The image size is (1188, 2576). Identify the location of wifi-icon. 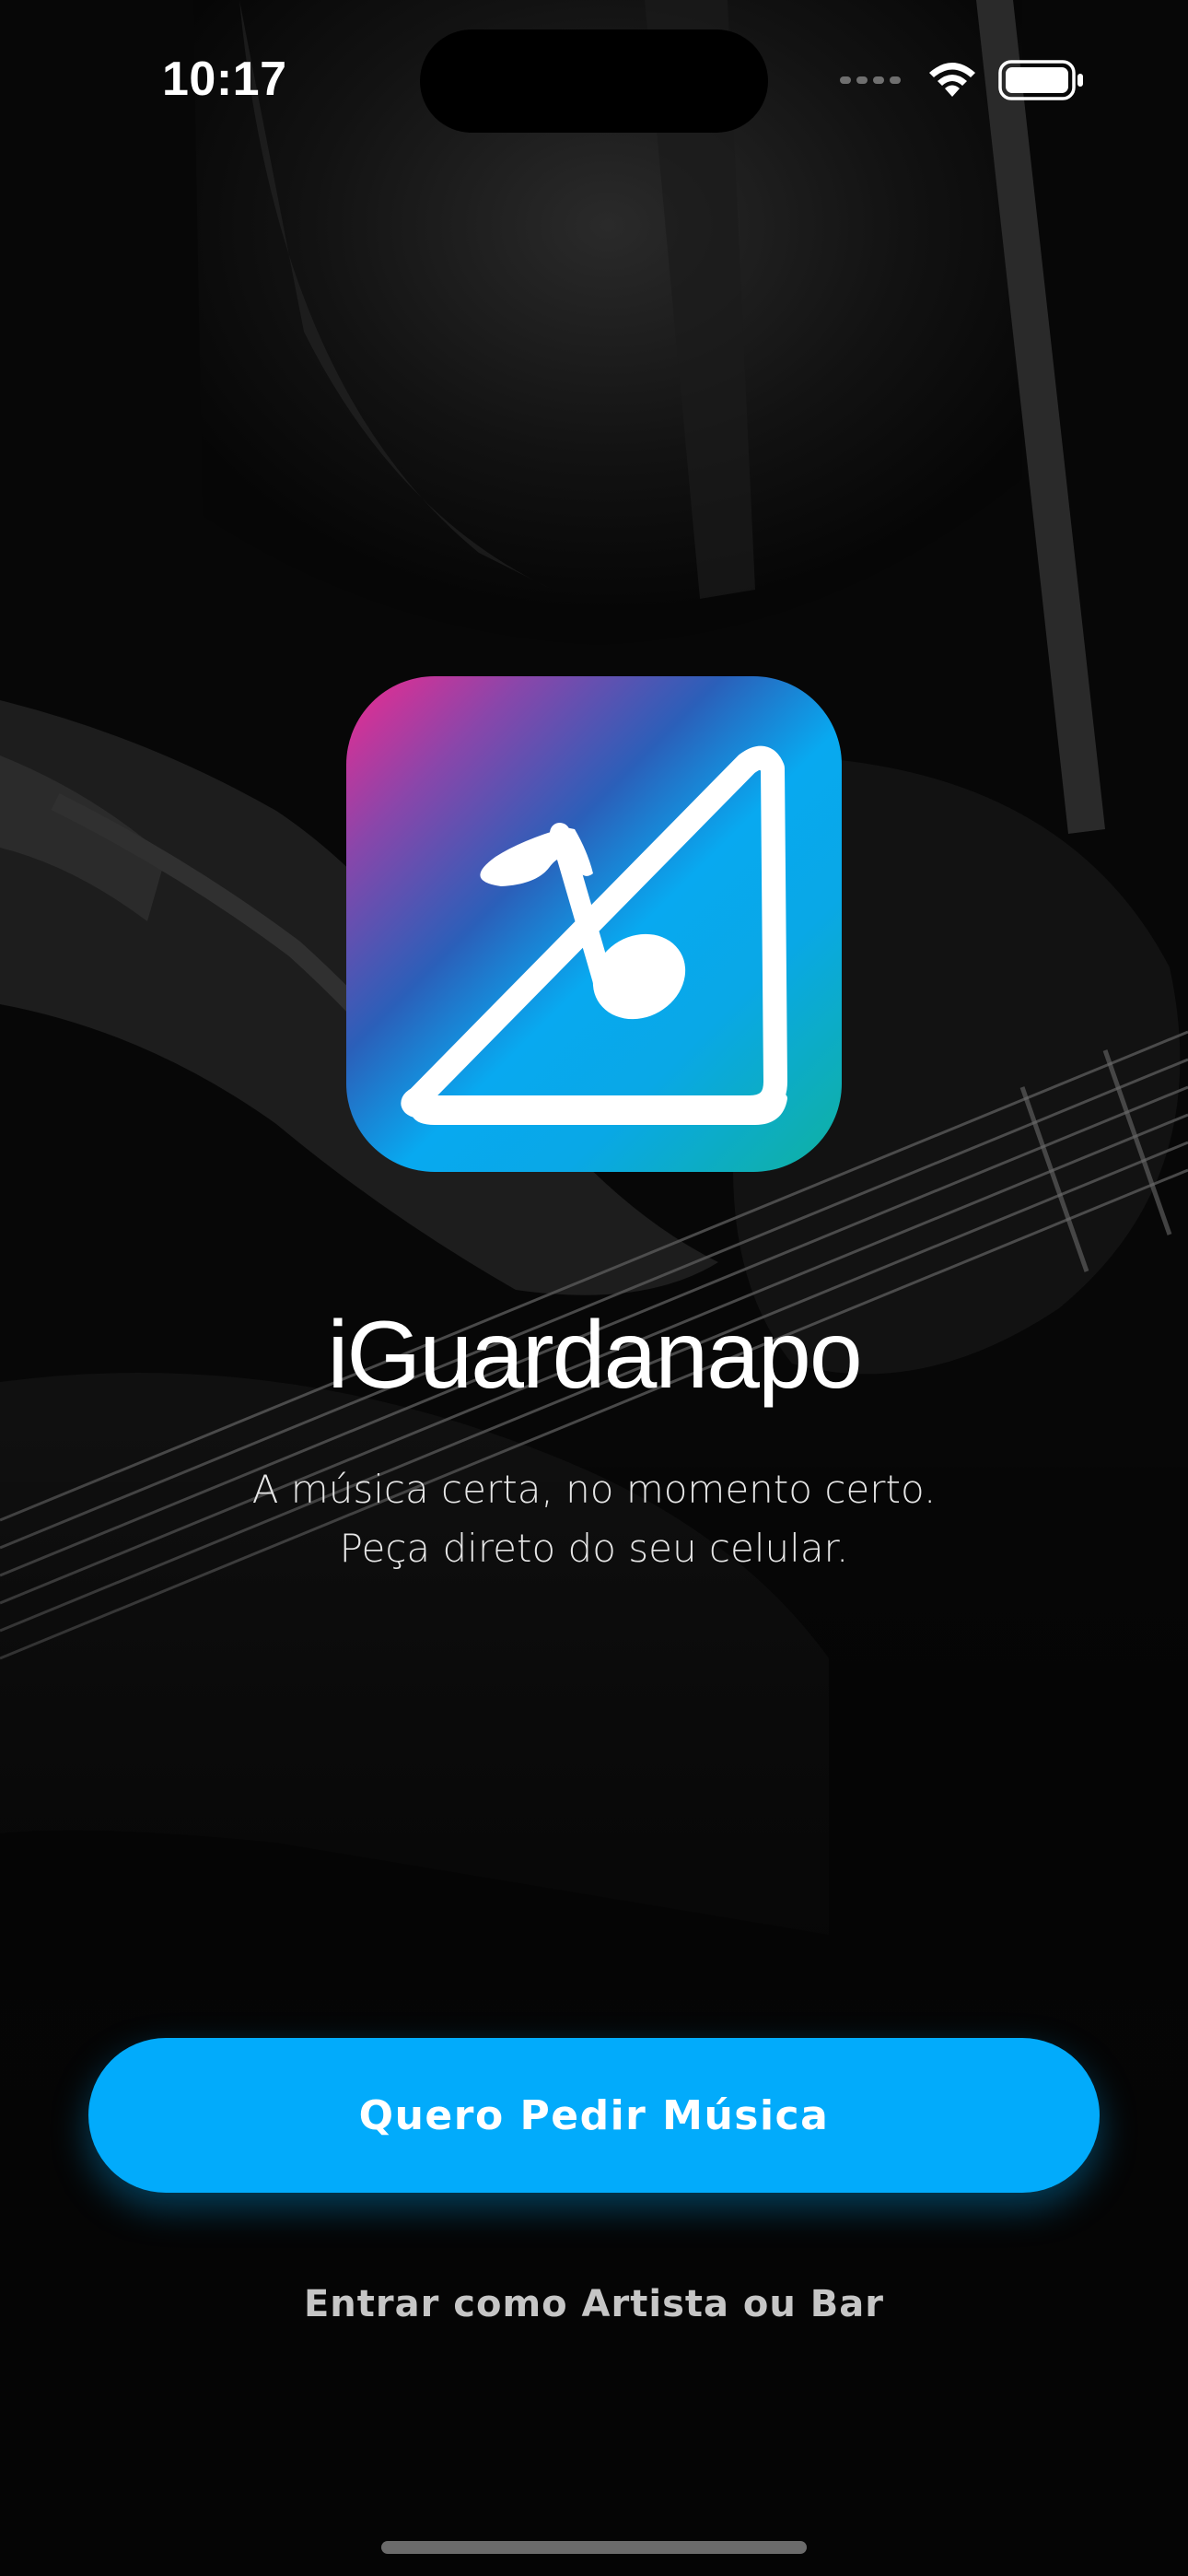
(952, 80).